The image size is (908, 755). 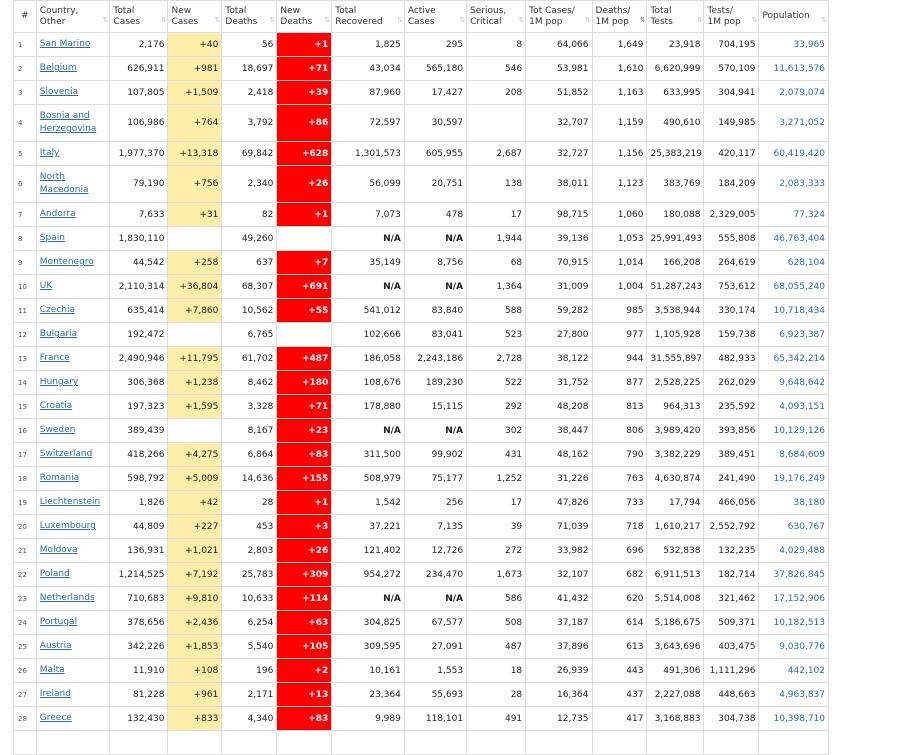 What do you see at coordinates (68, 122) in the screenshot?
I see `country-link: Bosnia and Herzegovina` at bounding box center [68, 122].